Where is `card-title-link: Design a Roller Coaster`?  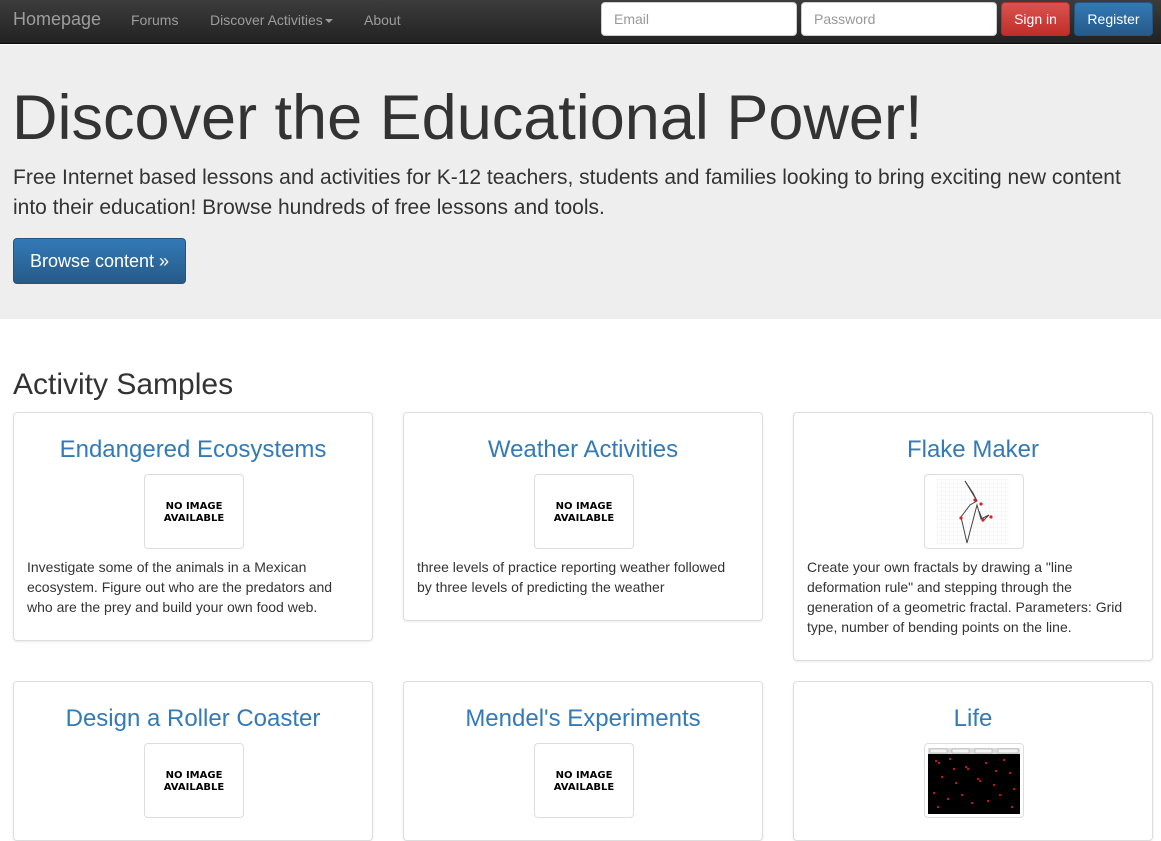 card-title-link: Design a Roller Coaster is located at coordinates (193, 719).